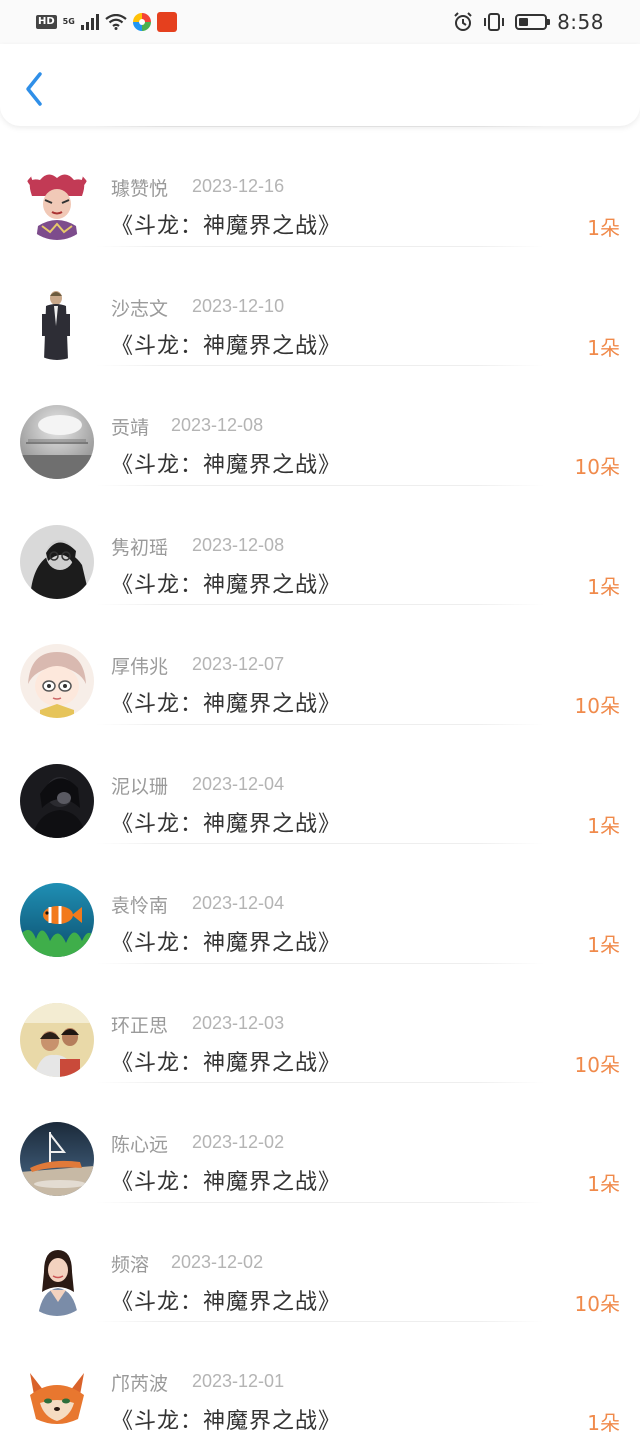 This screenshot has height=1441, width=640. What do you see at coordinates (320, 425) in the screenshot?
I see `list-item: 贡靖 2023-12-08 《斗龙：神魔界之战》 10朵` at bounding box center [320, 425].